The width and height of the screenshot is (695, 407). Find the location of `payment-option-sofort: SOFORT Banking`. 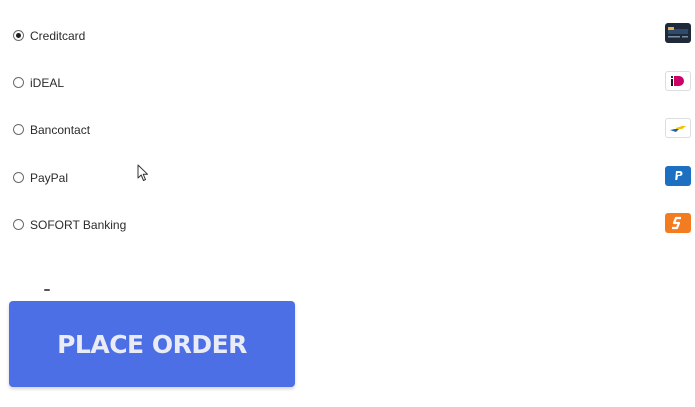

payment-option-sofort: SOFORT Banking is located at coordinates (347, 226).